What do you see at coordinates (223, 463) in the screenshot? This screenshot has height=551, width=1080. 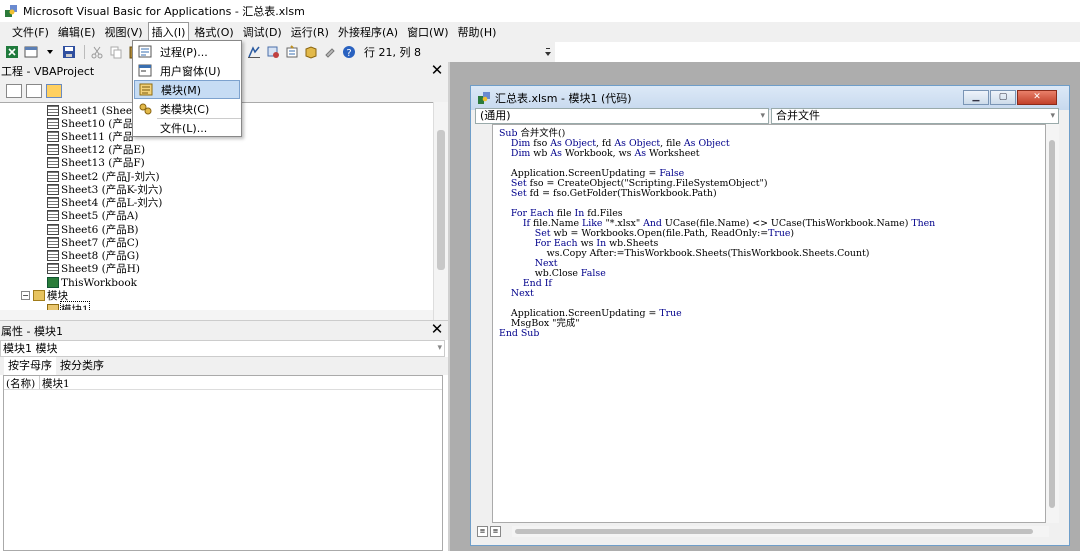 I see `properties-grid: (名称) 模块1` at bounding box center [223, 463].